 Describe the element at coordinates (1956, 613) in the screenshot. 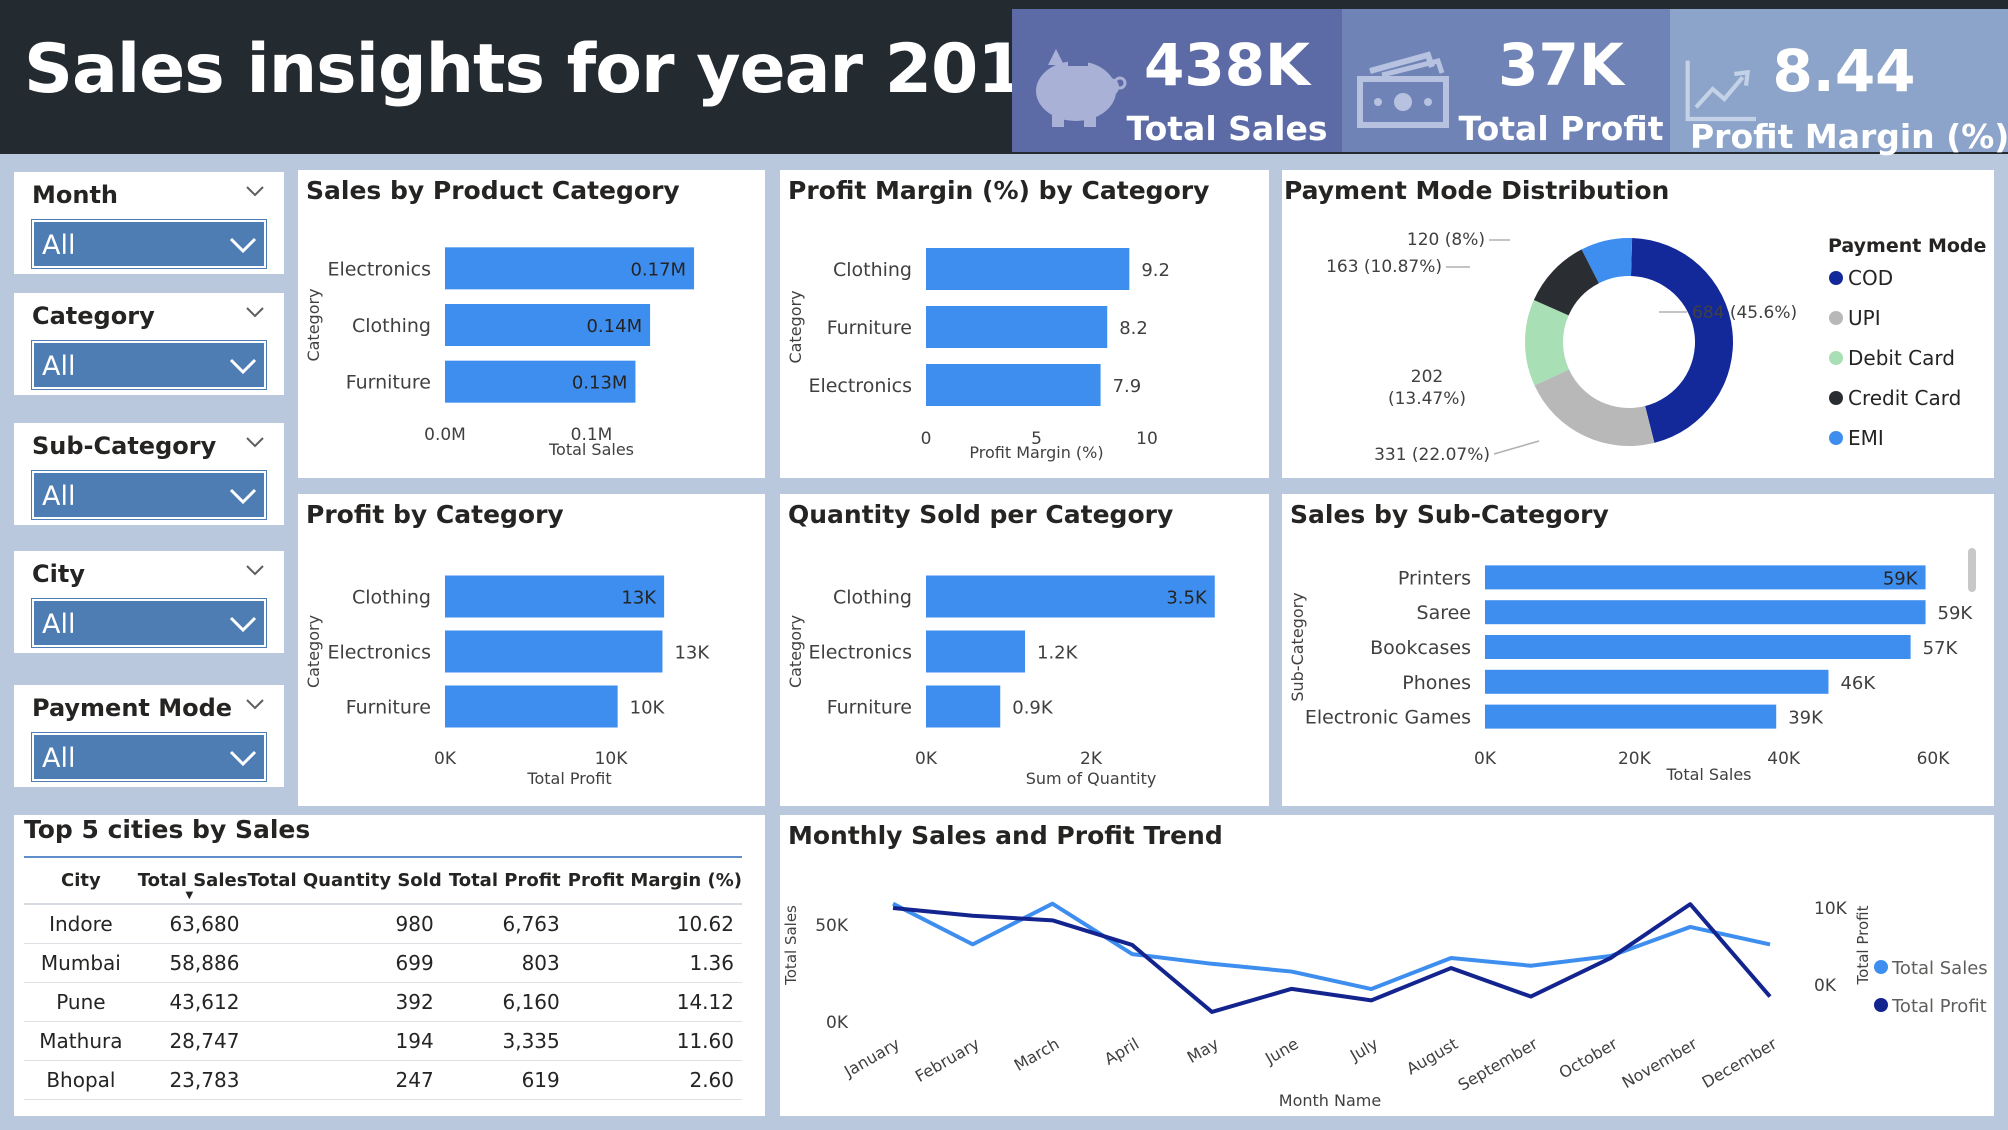

I see `data-label: 59K` at that location.